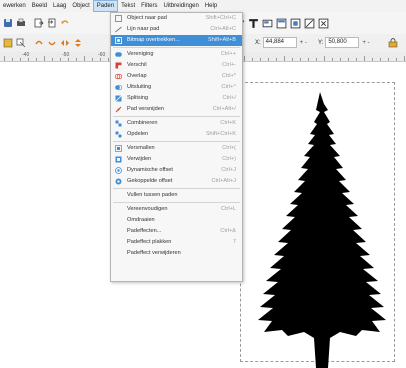  I want to click on menu-item-label: Versmallen, so click(141, 148).